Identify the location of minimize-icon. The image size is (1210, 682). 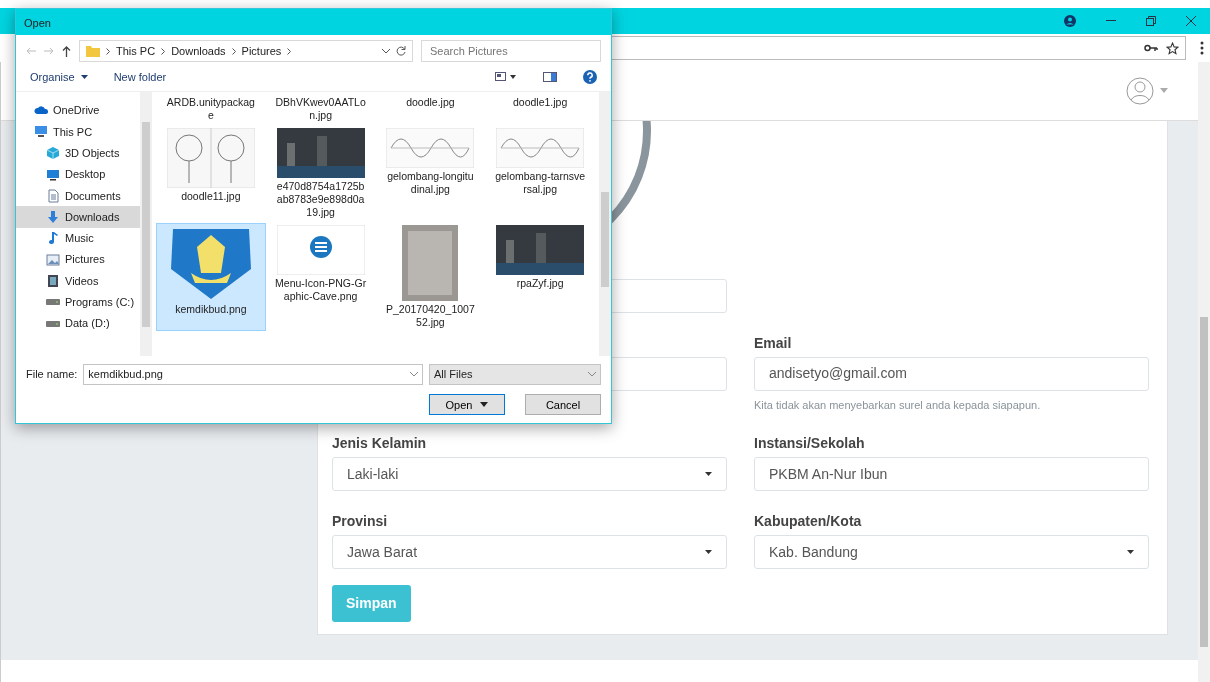
(1111, 21).